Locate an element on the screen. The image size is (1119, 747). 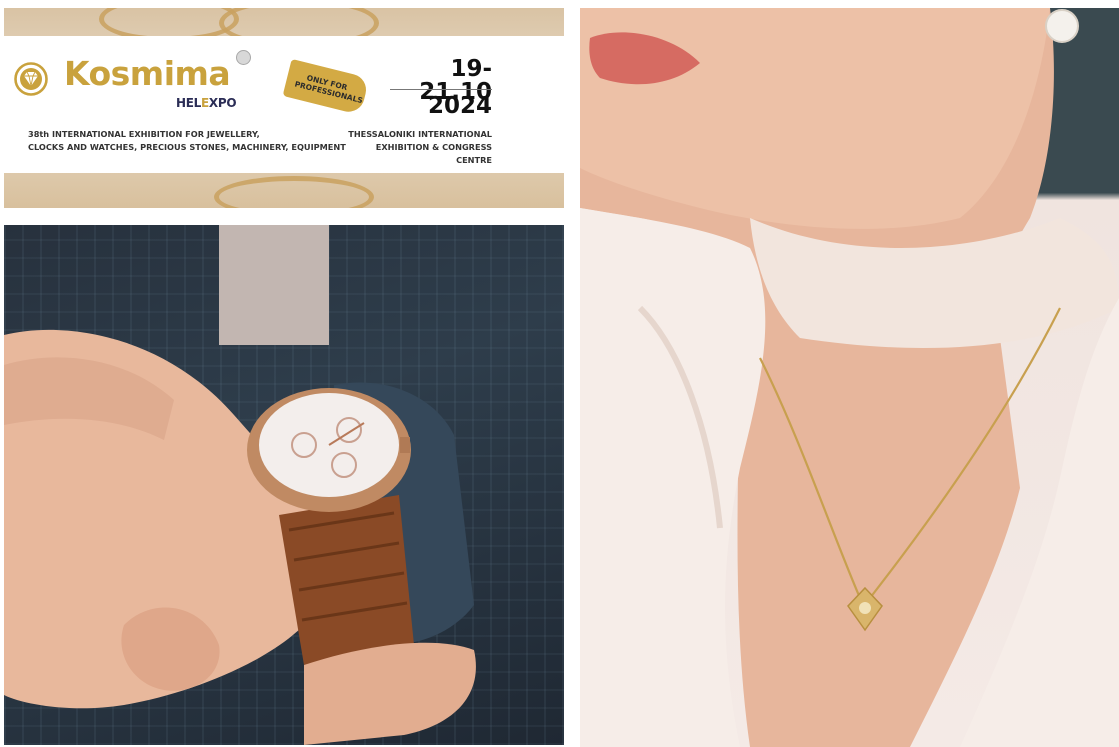
gold-ring-shape is located at coordinates (294, 192).